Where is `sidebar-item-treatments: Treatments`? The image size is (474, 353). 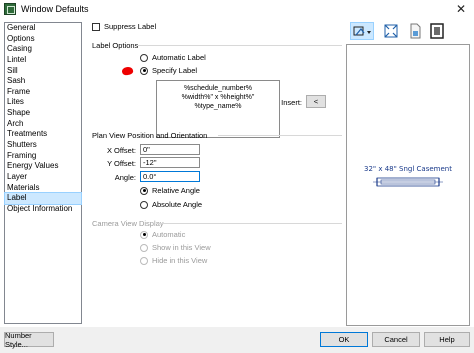
sidebar-item-treatments: Treatments is located at coordinates (43, 134).